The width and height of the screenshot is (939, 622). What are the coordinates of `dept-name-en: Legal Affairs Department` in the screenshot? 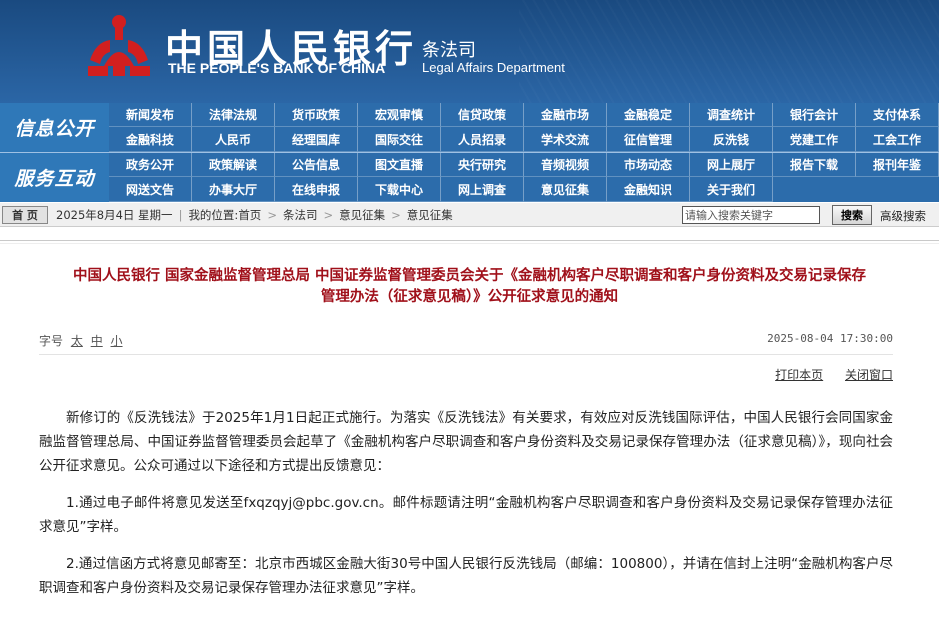 It's located at (493, 67).